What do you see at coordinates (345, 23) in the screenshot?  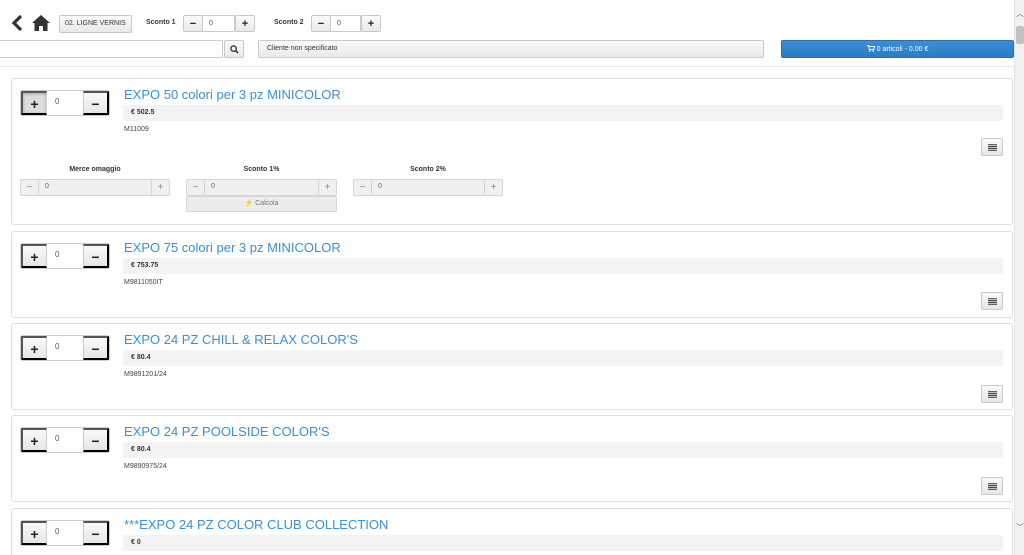 I see `sconto2-input: 0` at bounding box center [345, 23].